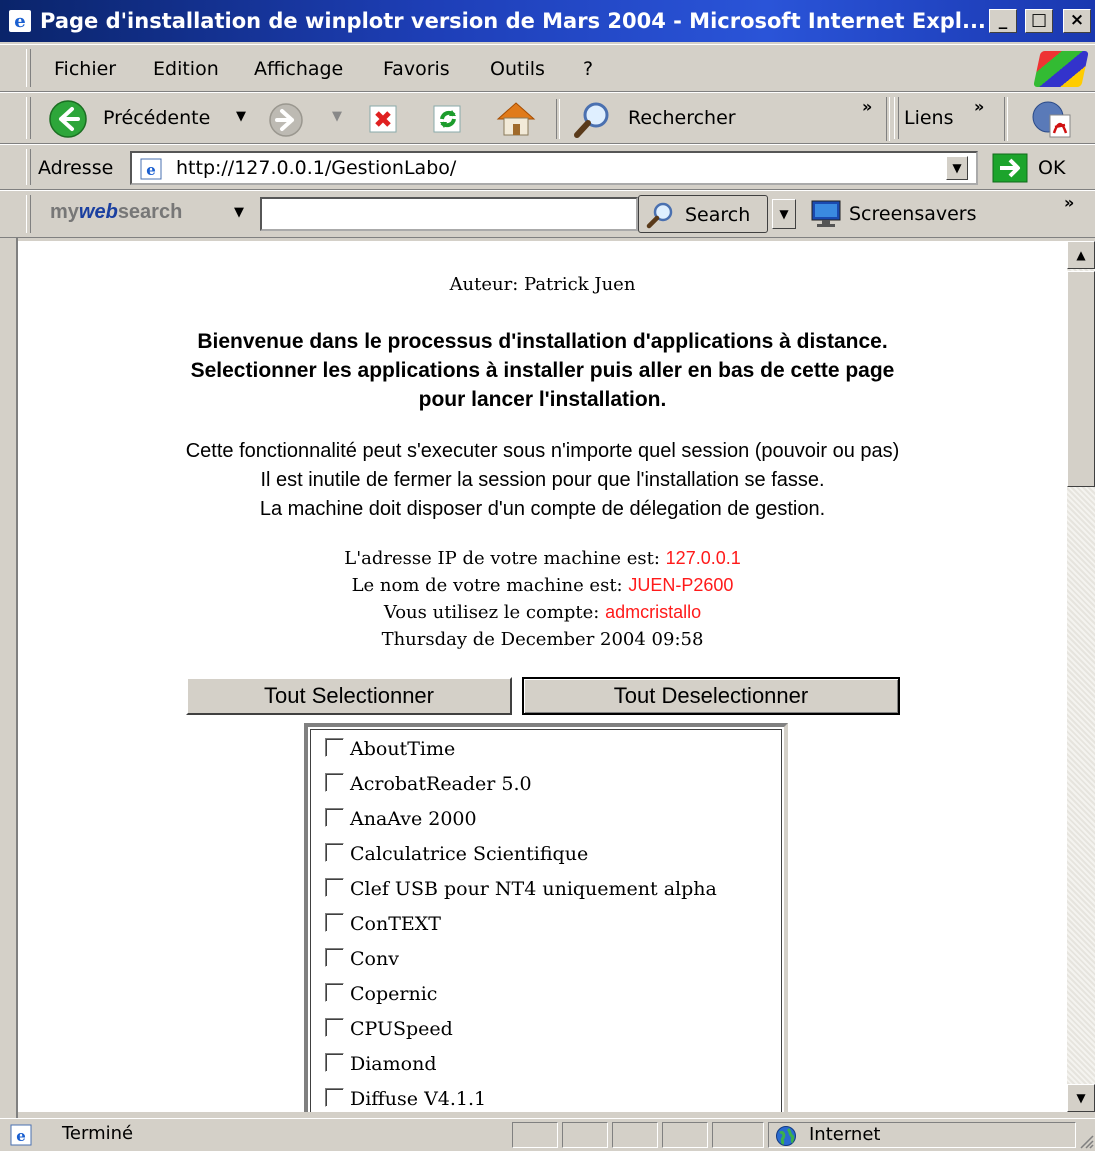 Image resolution: width=1095 pixels, height=1151 pixels. Describe the element at coordinates (28, 214) in the screenshot. I see `websearch-grip` at that location.